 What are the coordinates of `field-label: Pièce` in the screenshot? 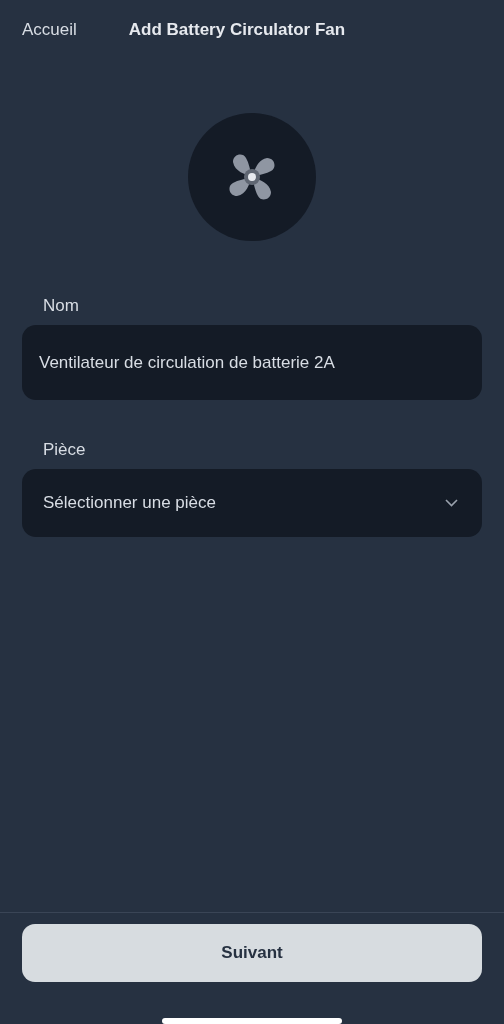 It's located at (65, 450).